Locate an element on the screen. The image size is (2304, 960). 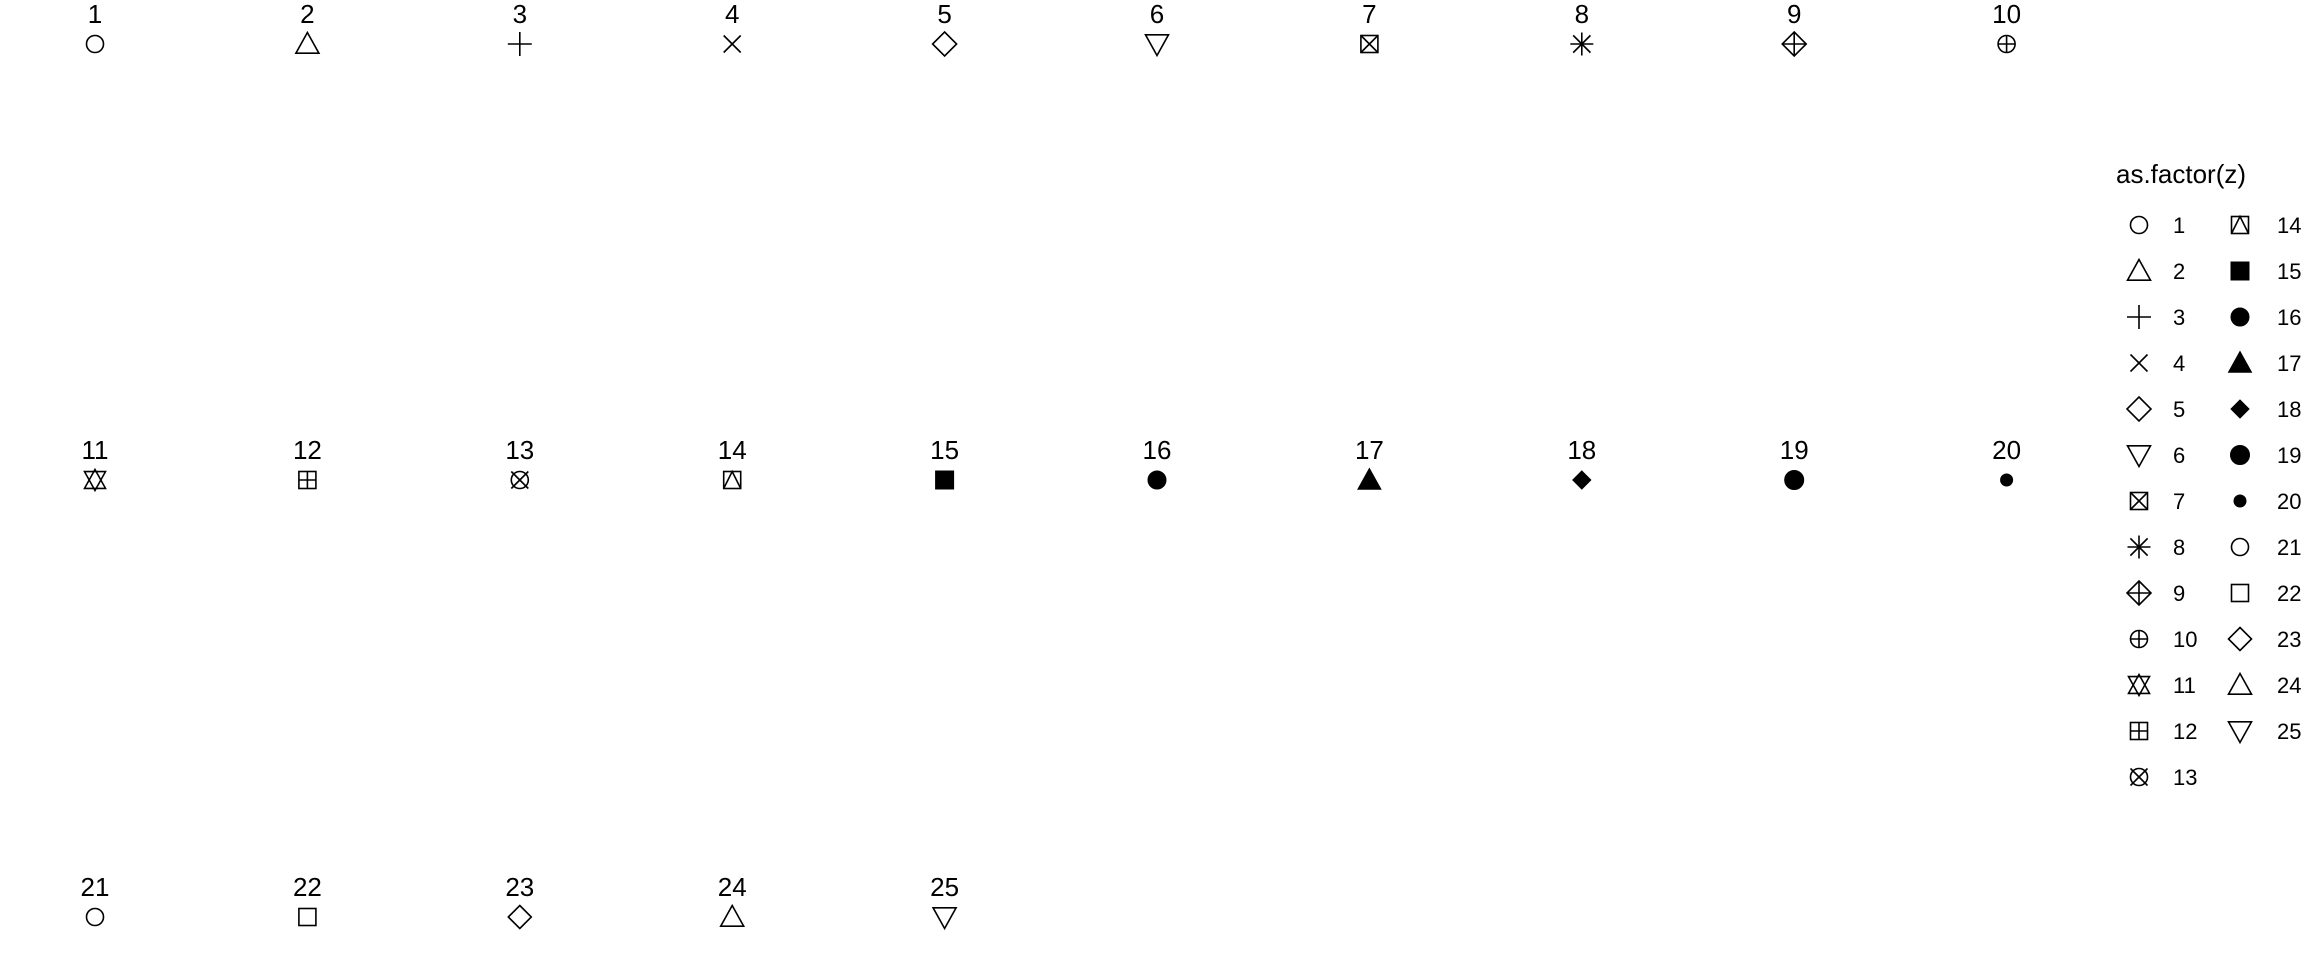
point-label: 1 is located at coordinates (95, 14).